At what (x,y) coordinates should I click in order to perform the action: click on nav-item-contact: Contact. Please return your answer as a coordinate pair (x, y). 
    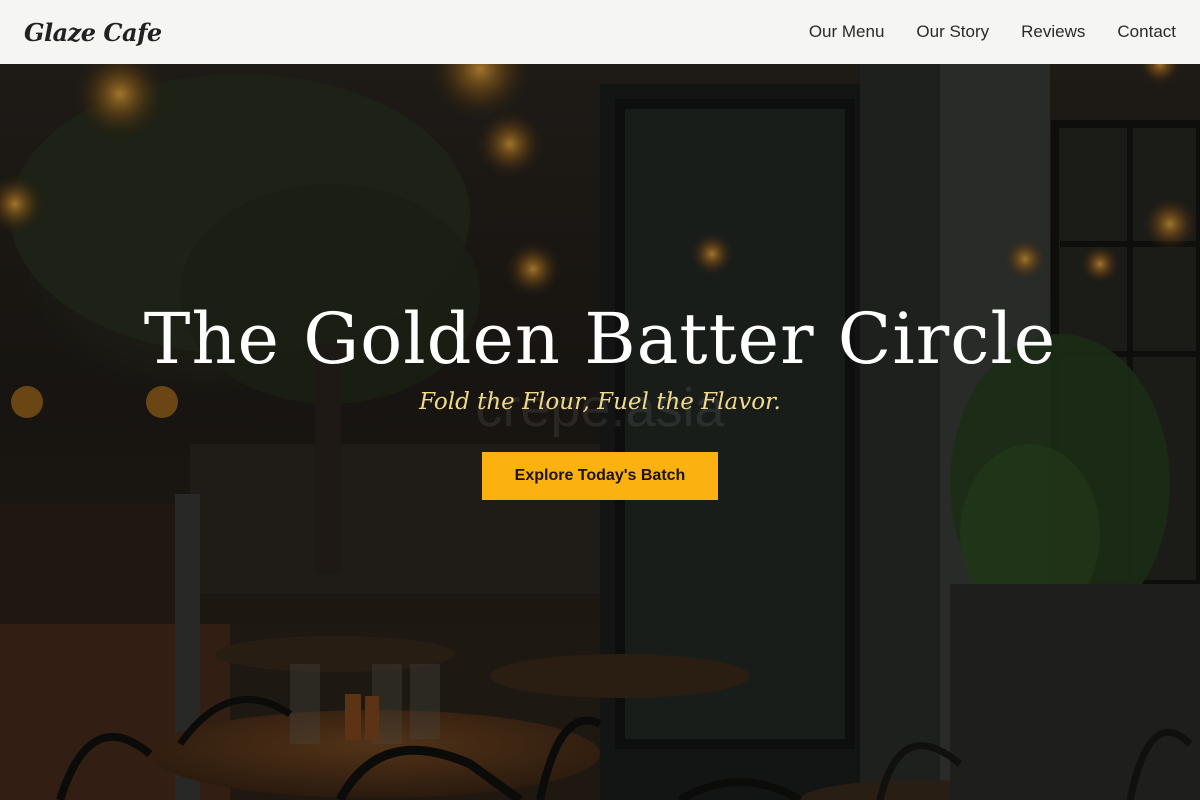
    Looking at the image, I should click on (1146, 32).